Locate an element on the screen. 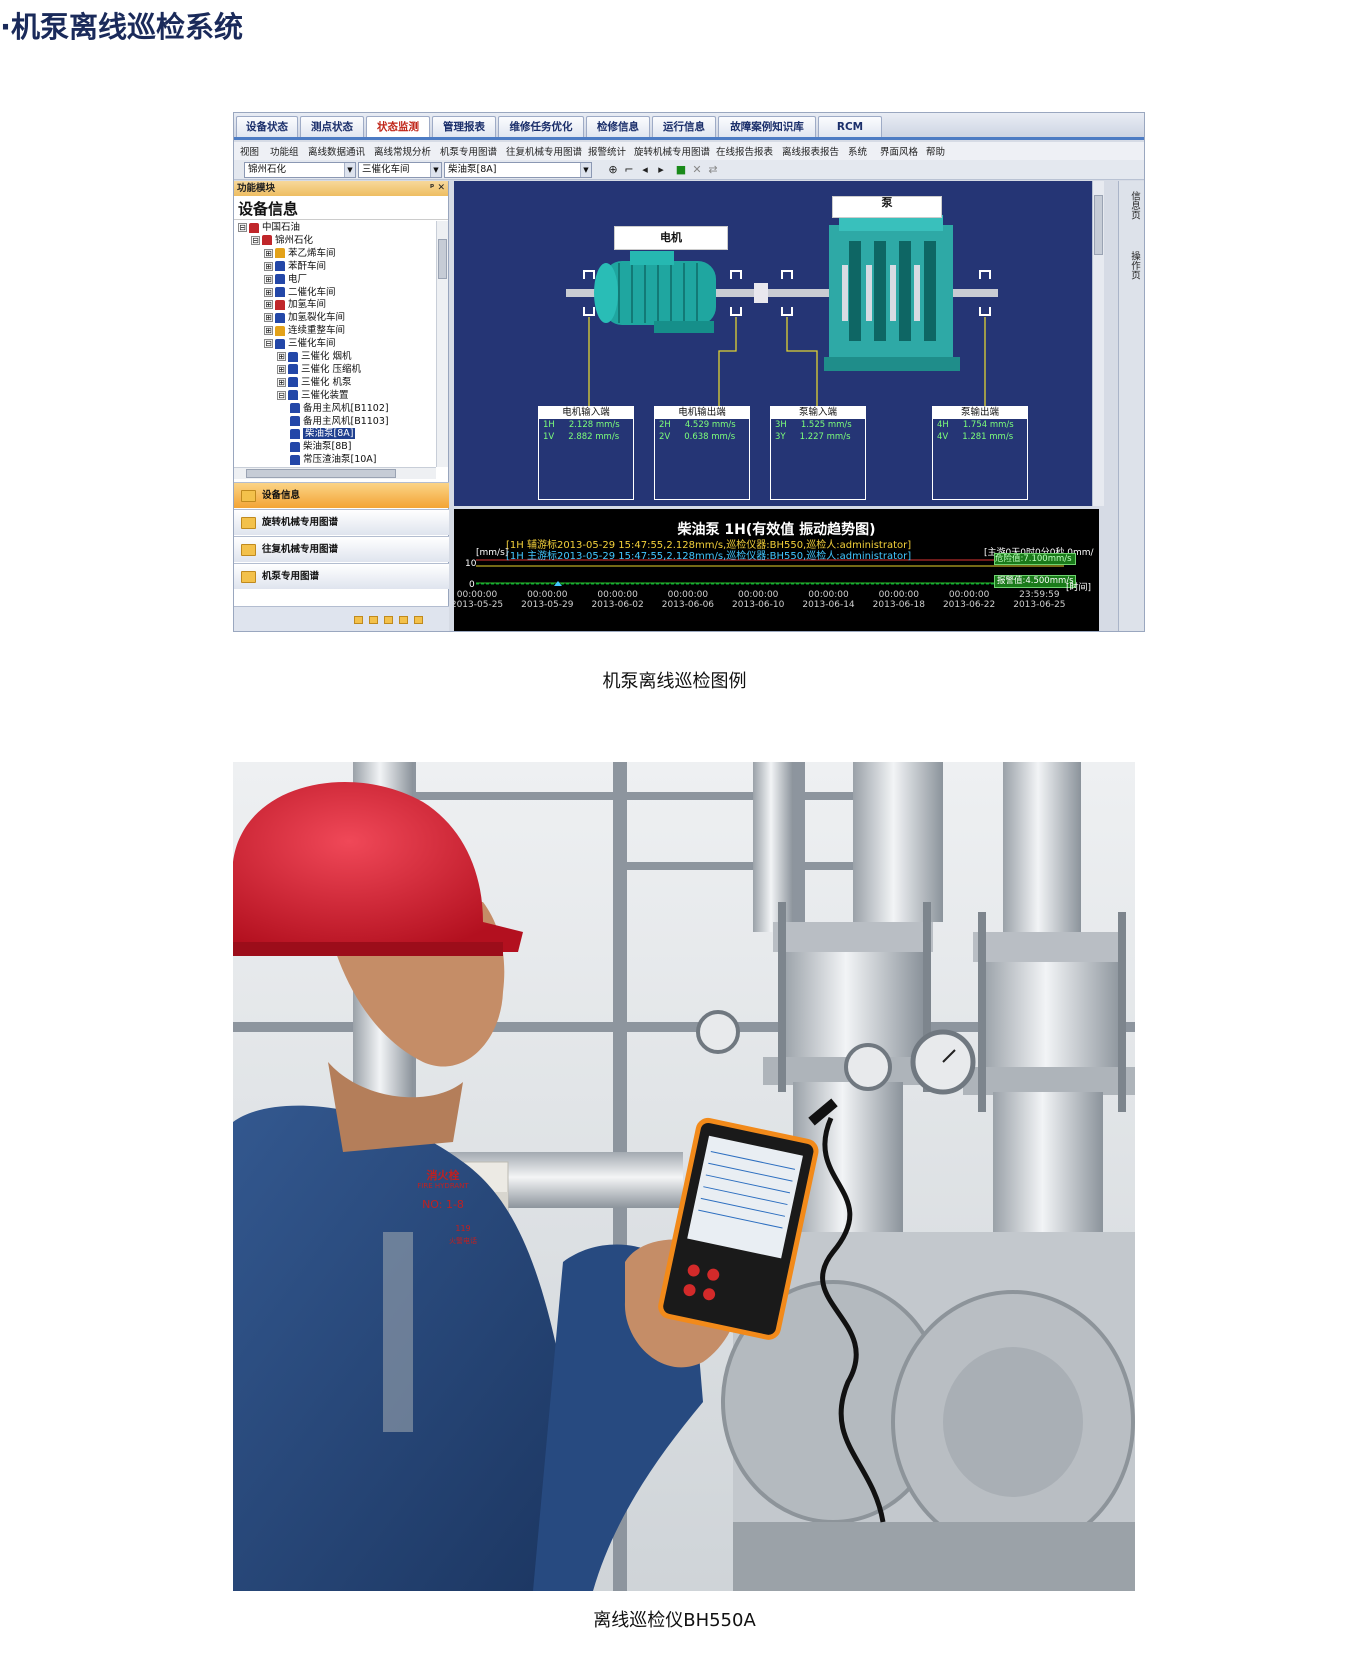  nav-pump-charts: 机泵专用图谱 is located at coordinates (341, 576).